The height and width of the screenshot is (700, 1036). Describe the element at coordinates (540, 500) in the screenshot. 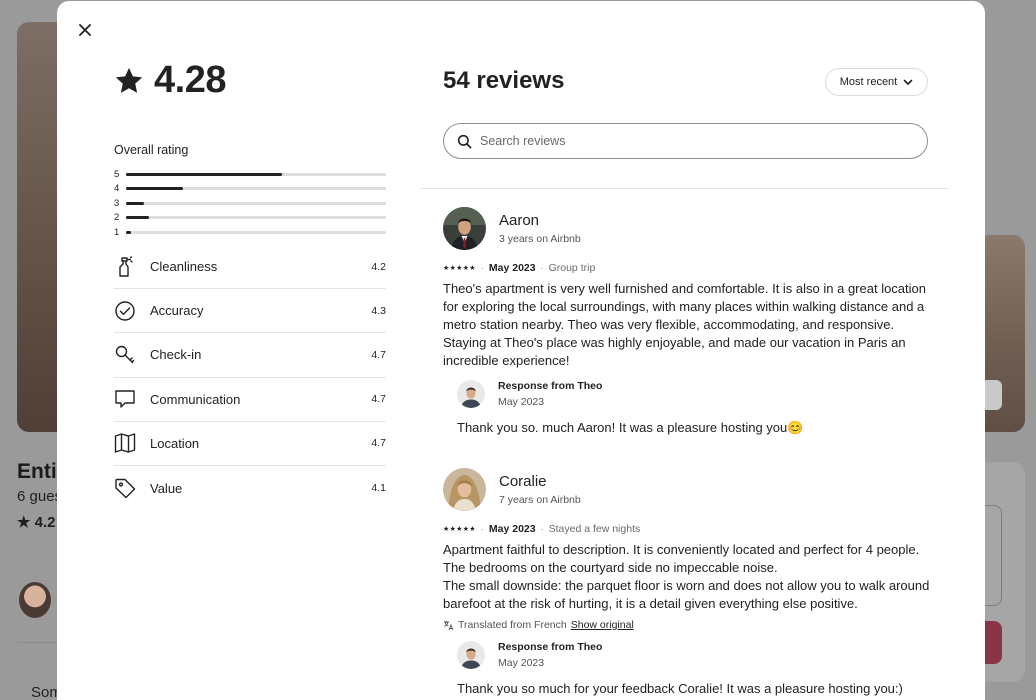

I see `reviewer-tenure: 7 years on Airbnb` at that location.